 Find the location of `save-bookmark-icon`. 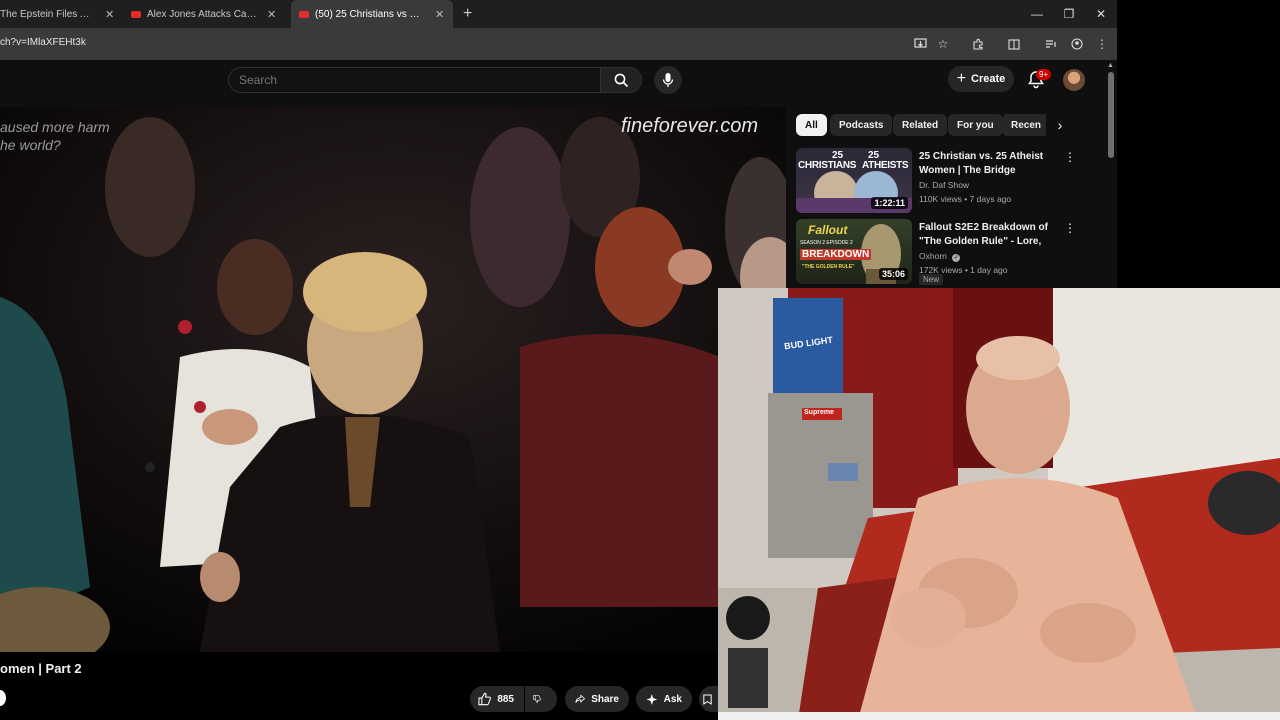

save-bookmark-icon is located at coordinates (707, 699).